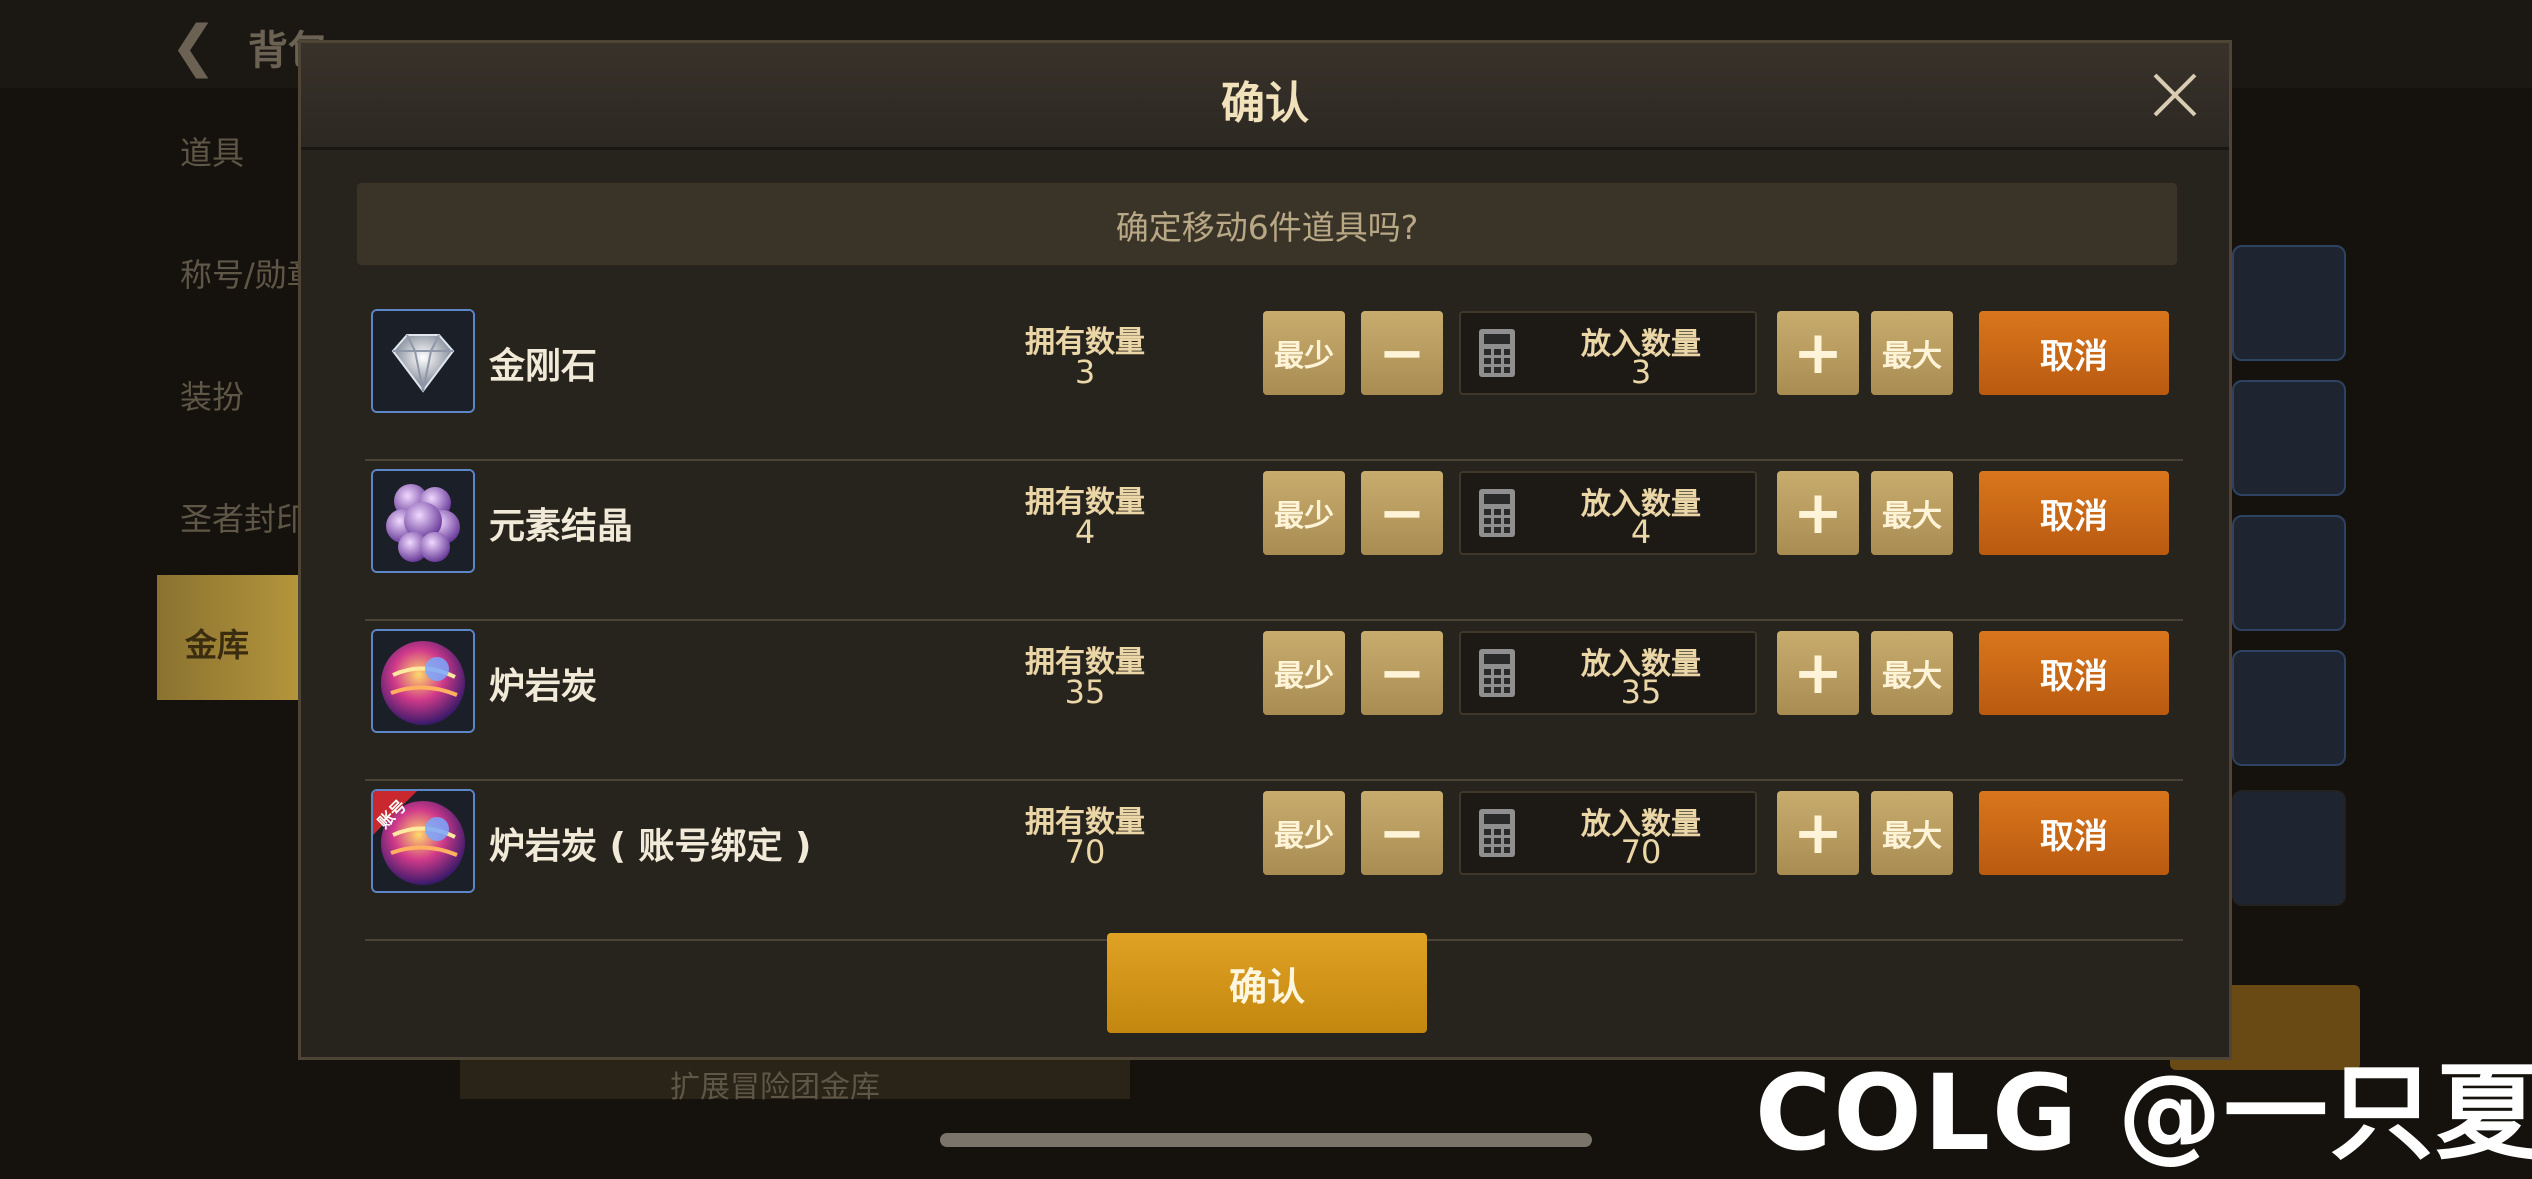 This screenshot has width=2532, height=1179. Describe the element at coordinates (1265, 103) in the screenshot. I see `dialog-title: 确认` at that location.